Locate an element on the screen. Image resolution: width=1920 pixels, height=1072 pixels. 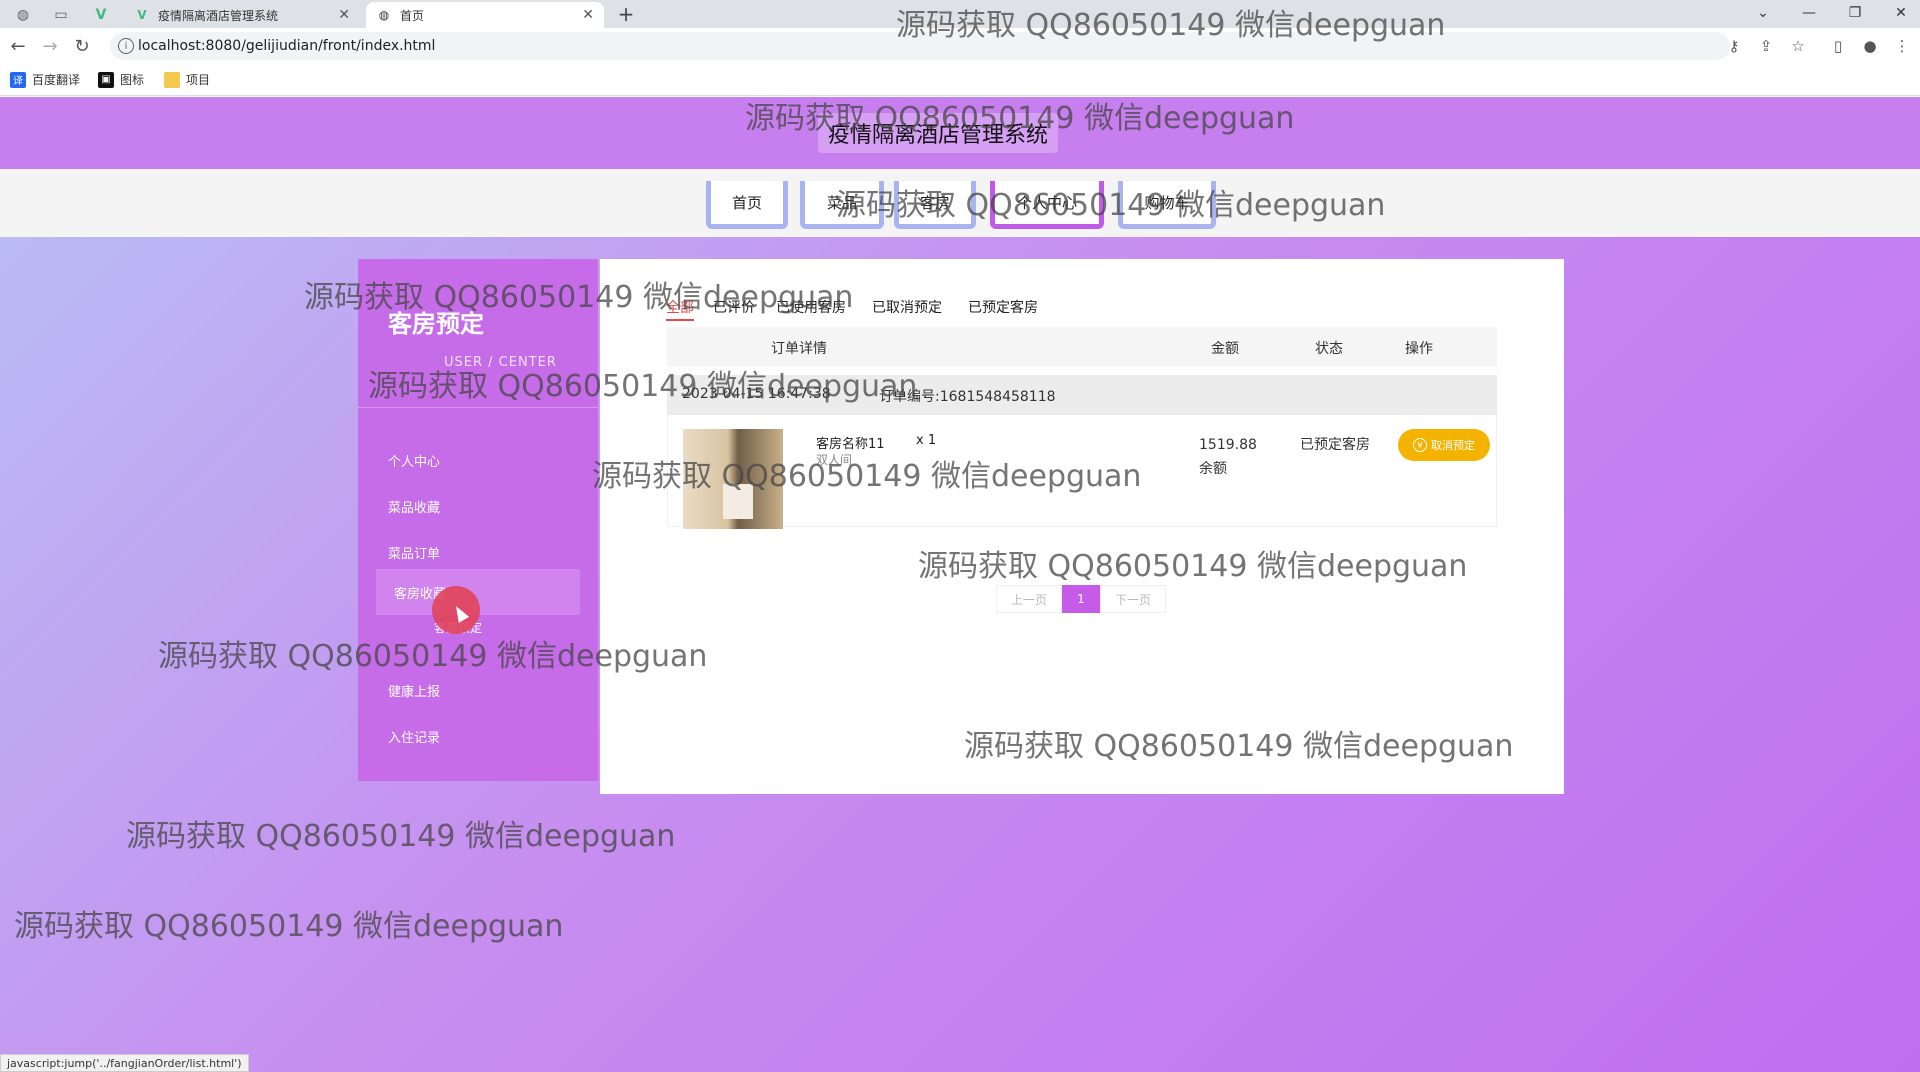
divider is located at coordinates (478, 407).